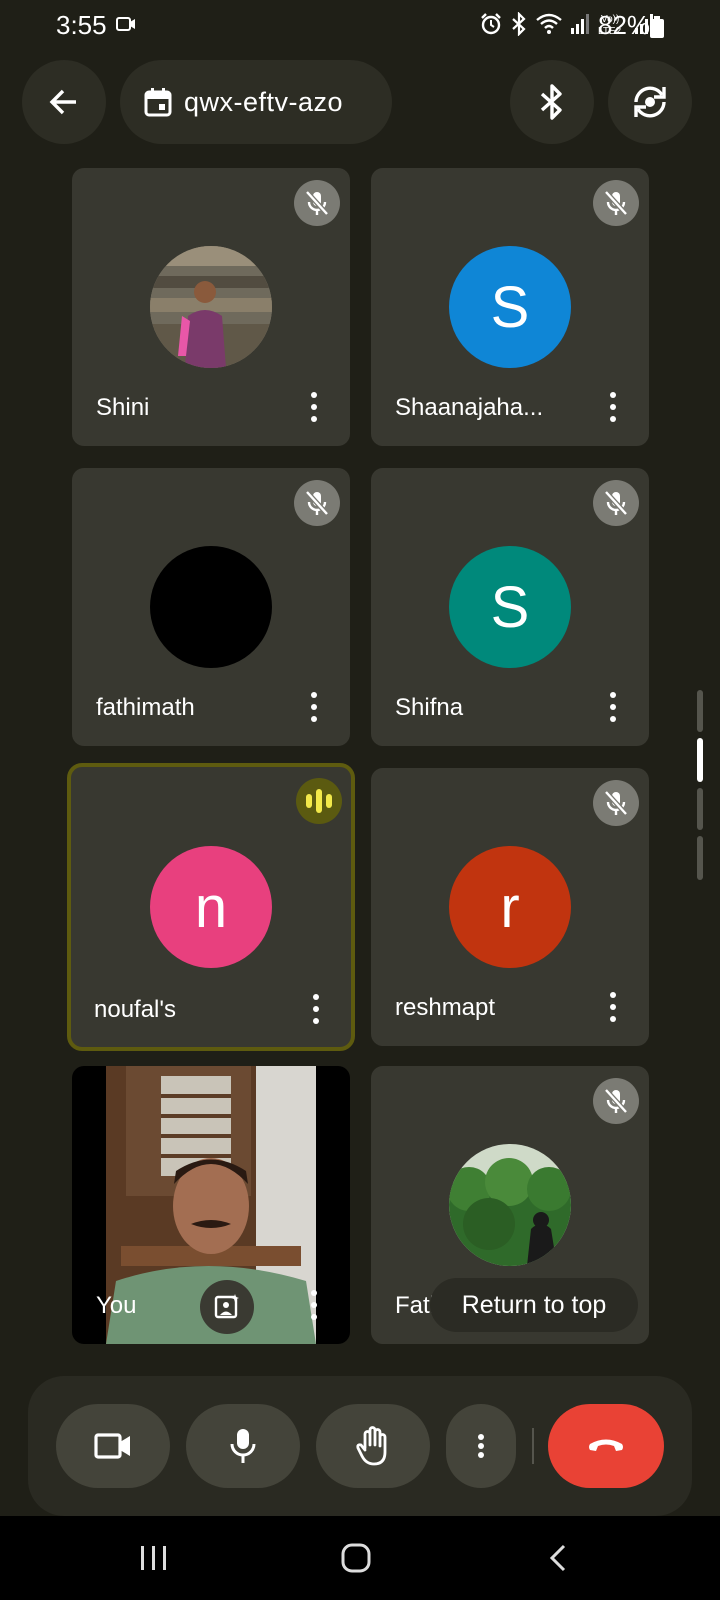 Image resolution: width=720 pixels, height=1600 pixels. Describe the element at coordinates (549, 23) in the screenshot. I see `wifi-icon` at that location.